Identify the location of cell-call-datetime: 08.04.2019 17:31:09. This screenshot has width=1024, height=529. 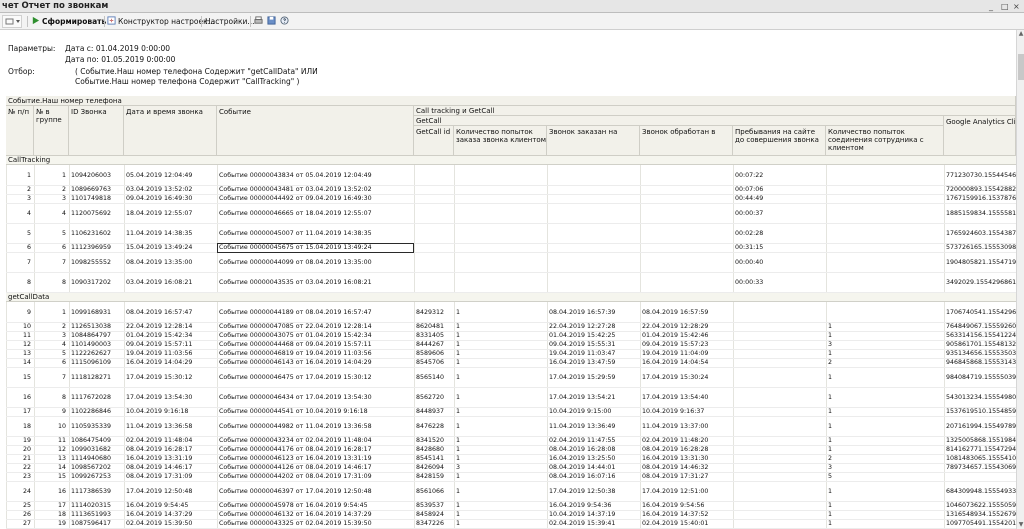
(159, 476).